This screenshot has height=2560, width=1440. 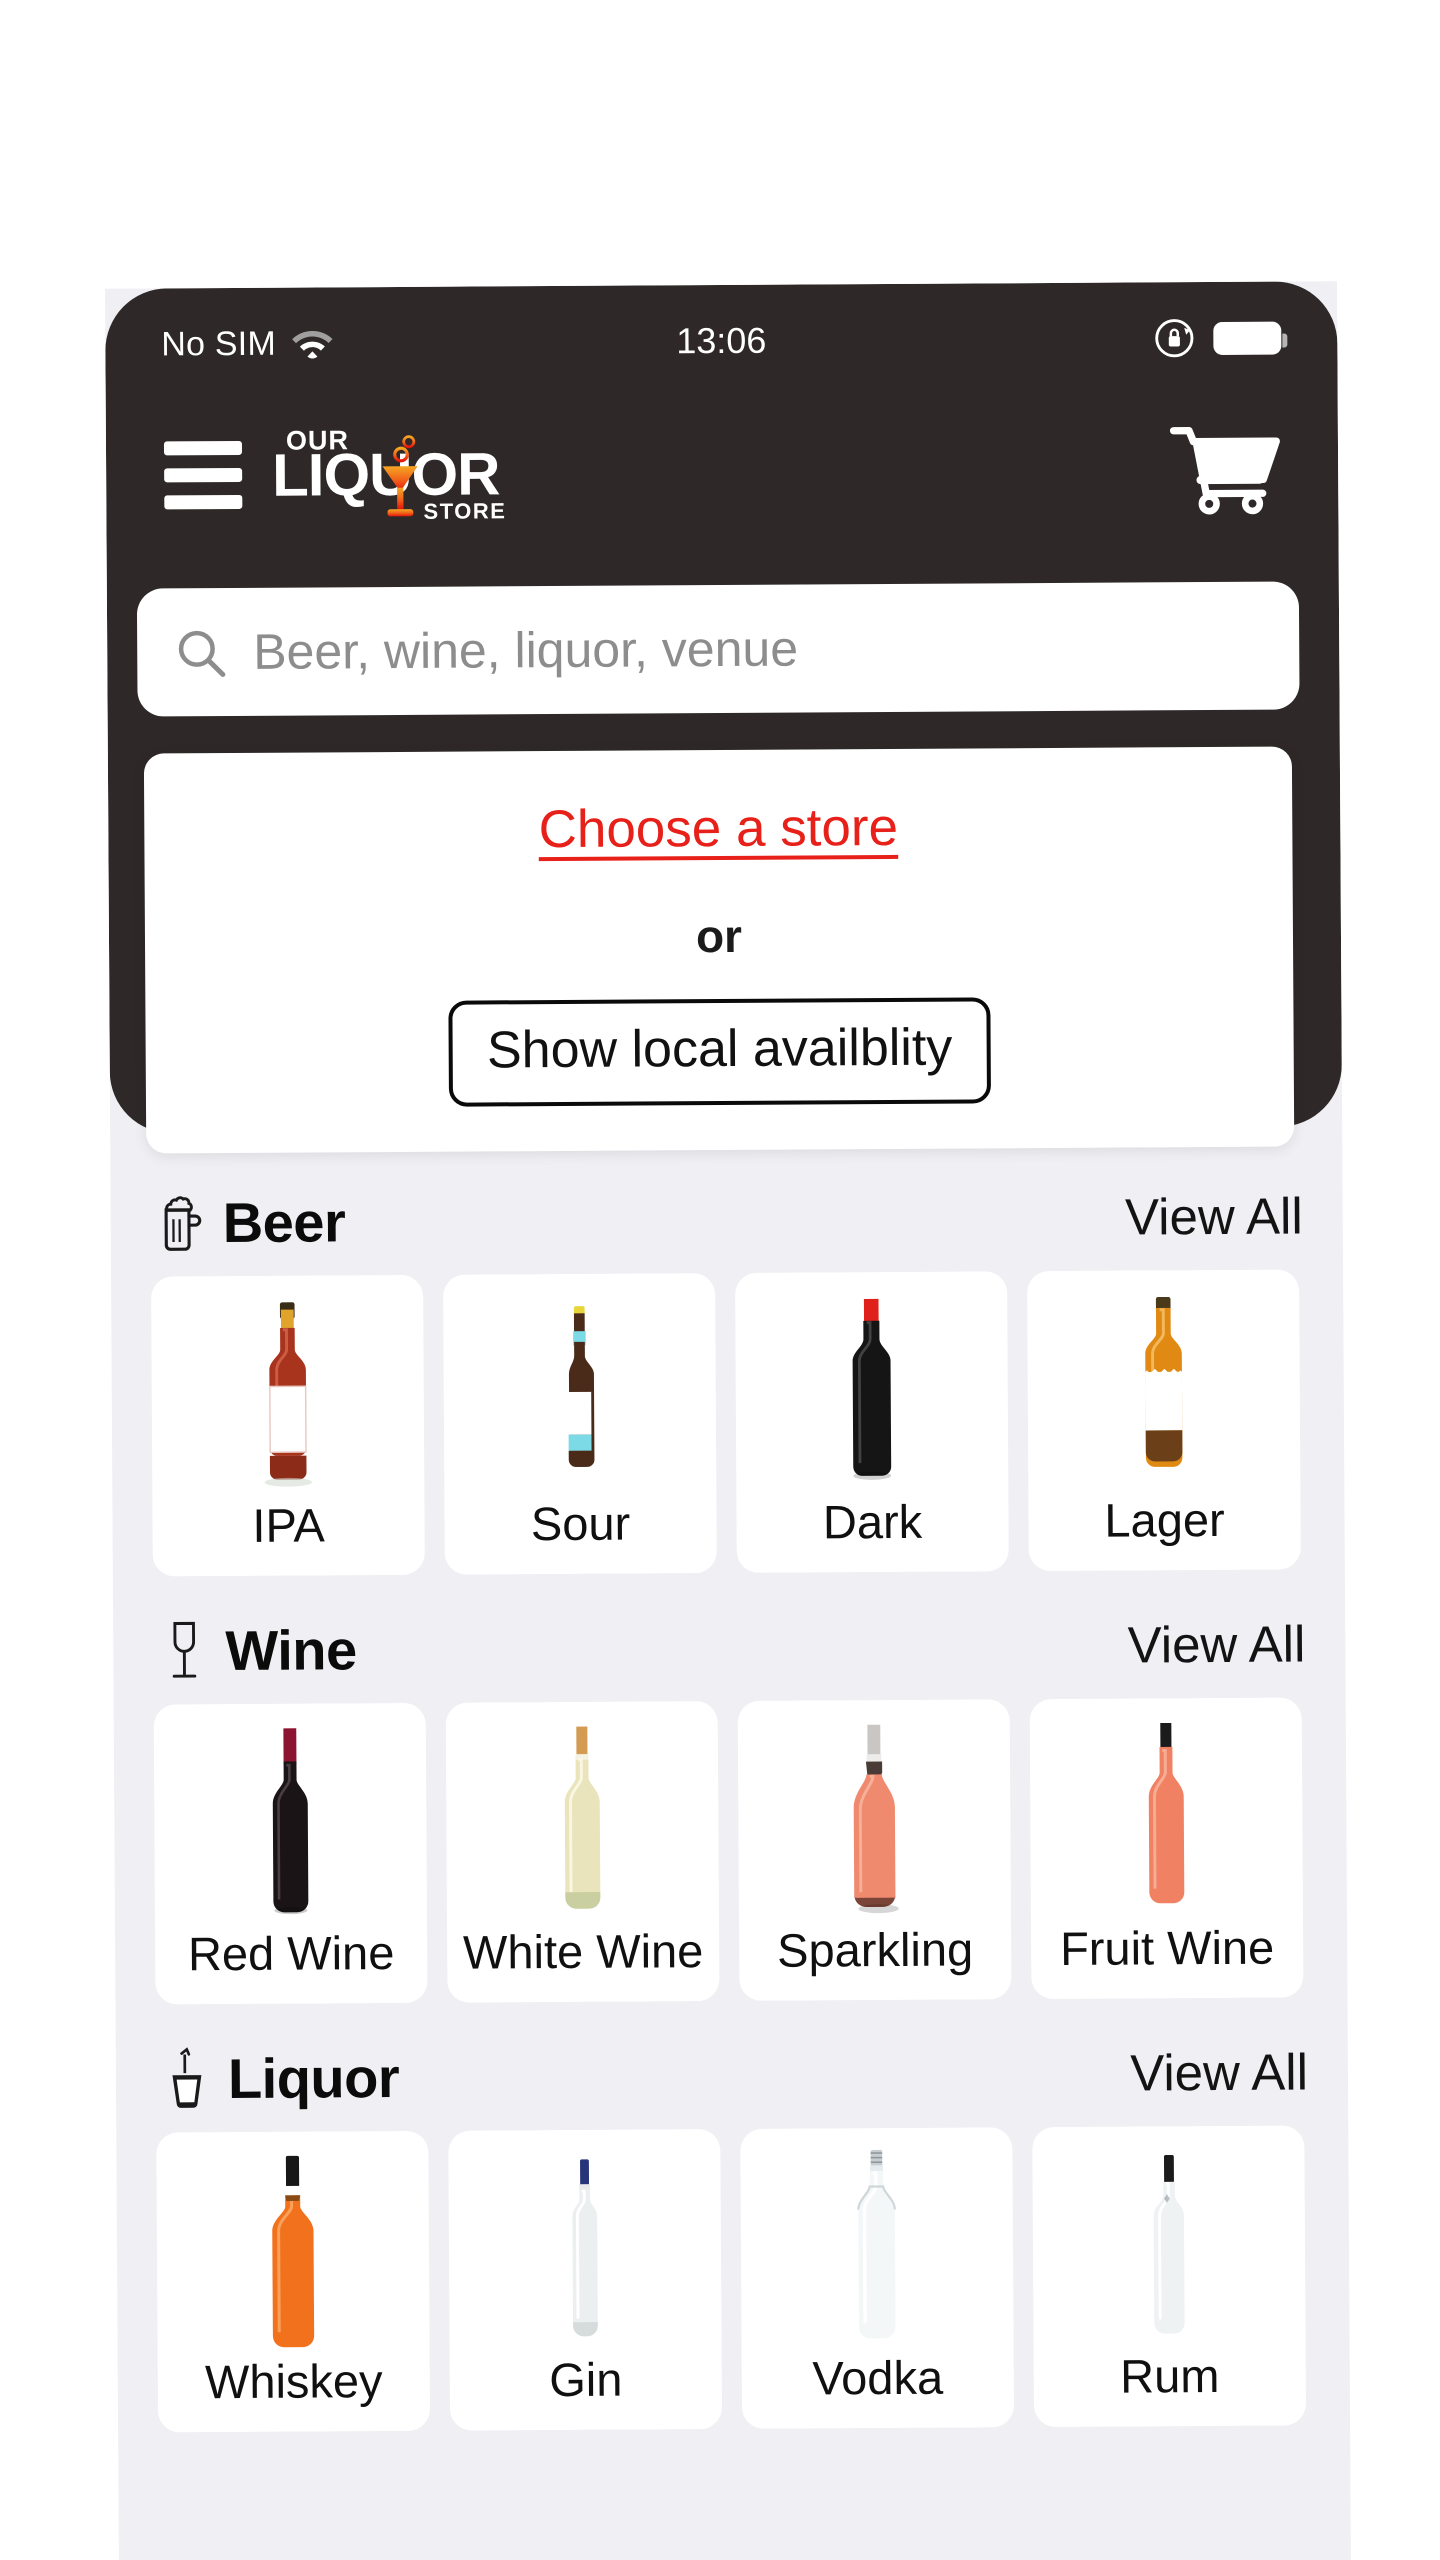 What do you see at coordinates (579, 1392) in the screenshot?
I see `beer-bottle-sour-icon` at bounding box center [579, 1392].